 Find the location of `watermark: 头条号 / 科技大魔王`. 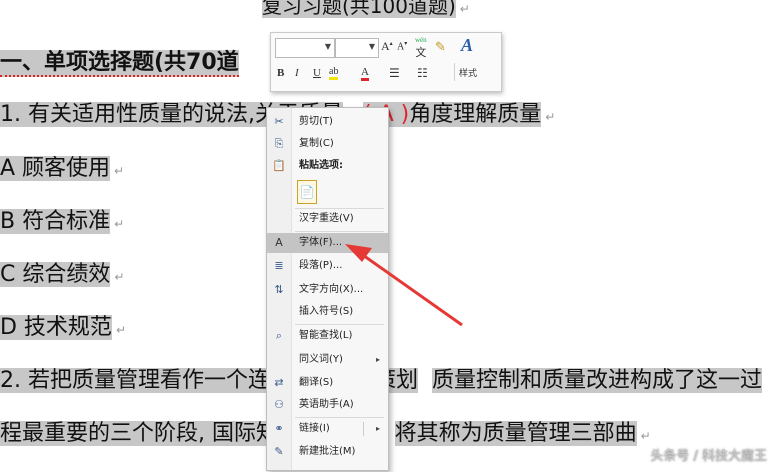

watermark: 头条号 / 科技大魔王 is located at coordinates (708, 456).